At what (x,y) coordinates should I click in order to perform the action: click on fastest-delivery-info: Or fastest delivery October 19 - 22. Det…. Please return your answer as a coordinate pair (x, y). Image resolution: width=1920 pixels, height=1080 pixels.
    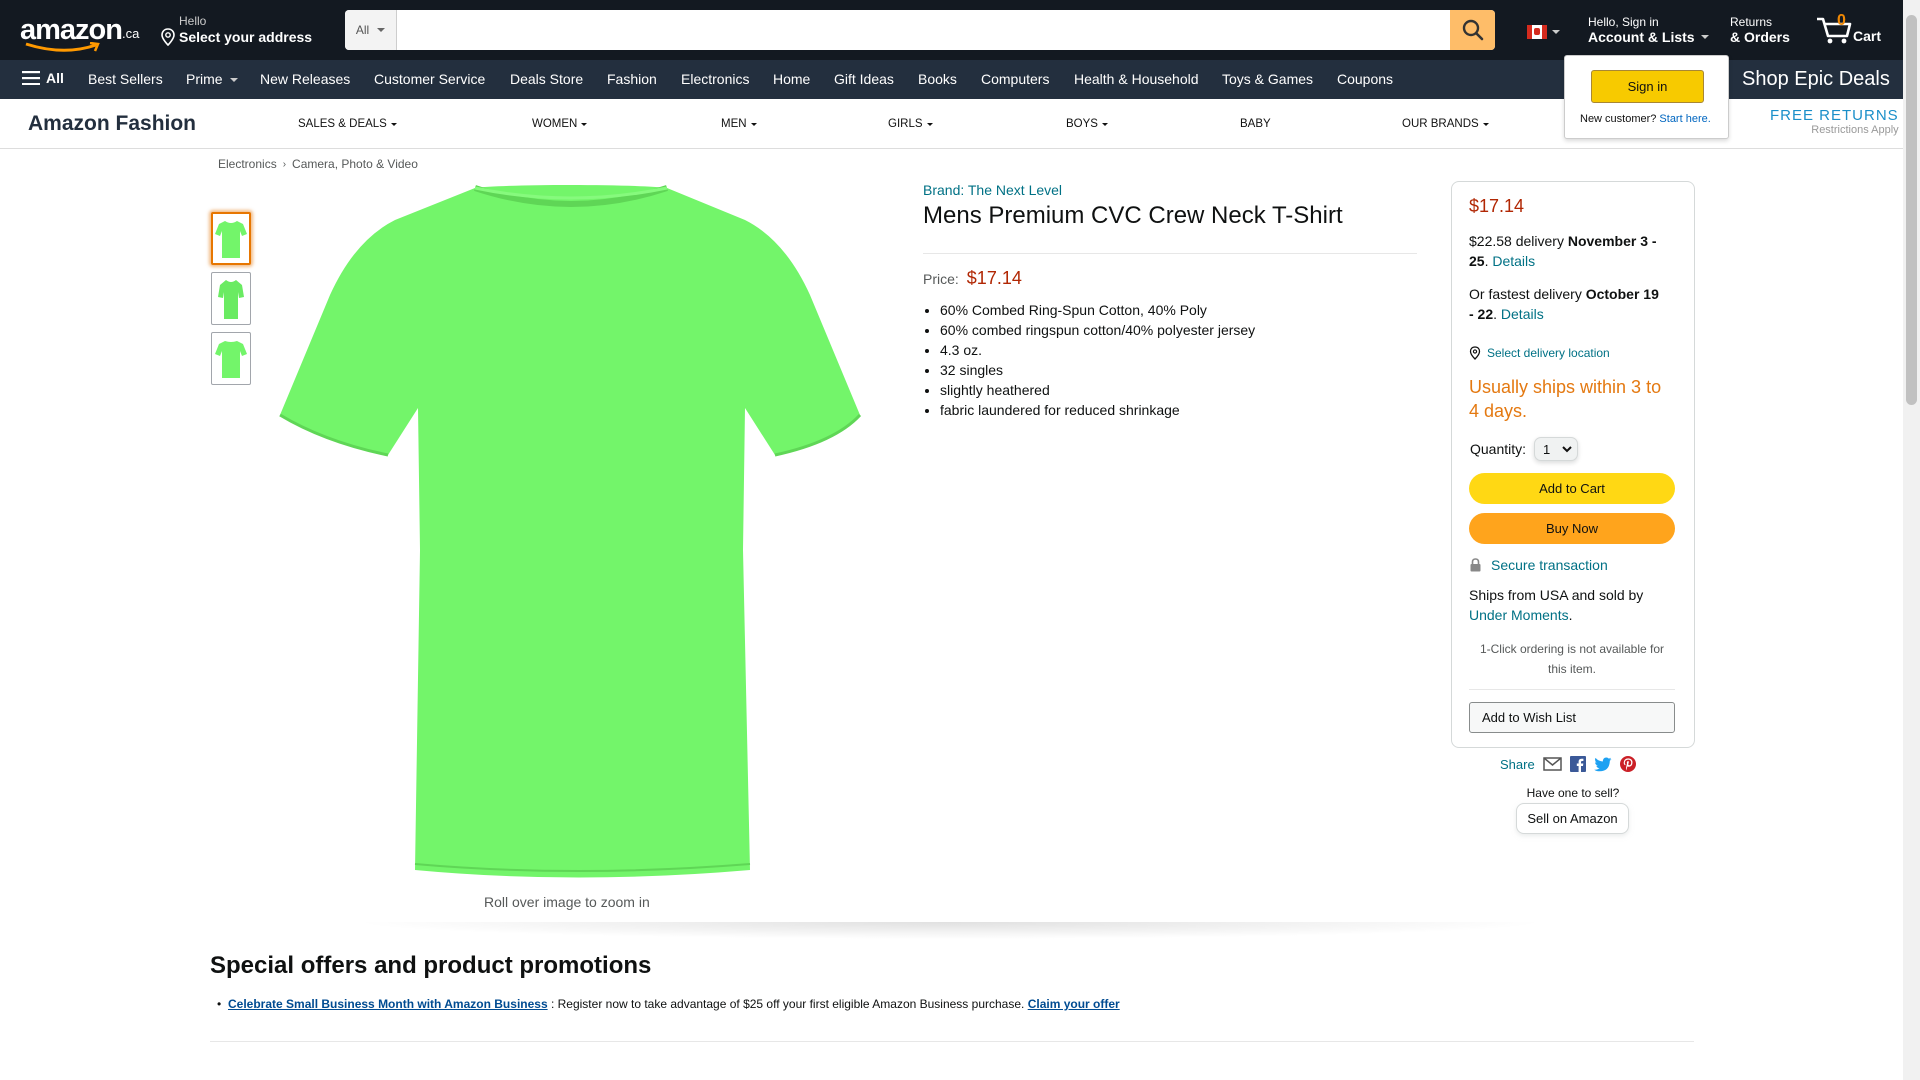
    Looking at the image, I should click on (1564, 304).